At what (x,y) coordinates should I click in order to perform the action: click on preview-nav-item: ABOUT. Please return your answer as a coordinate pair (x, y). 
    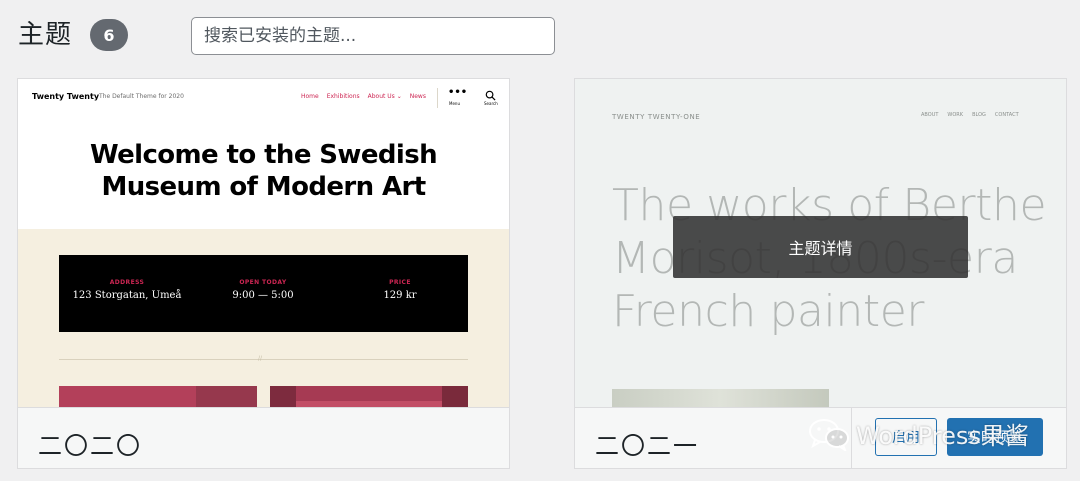
    Looking at the image, I should click on (930, 115).